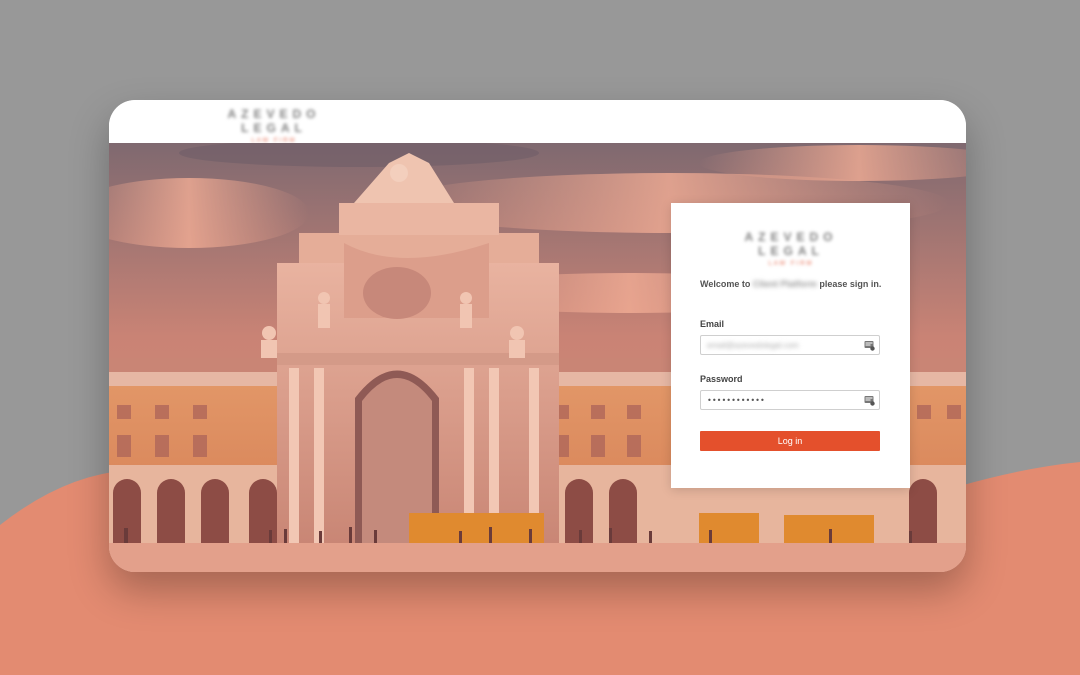 This screenshot has height=675, width=1080. I want to click on card-logo: AZEVEDO LEGAL LAW FIRM, so click(791, 248).